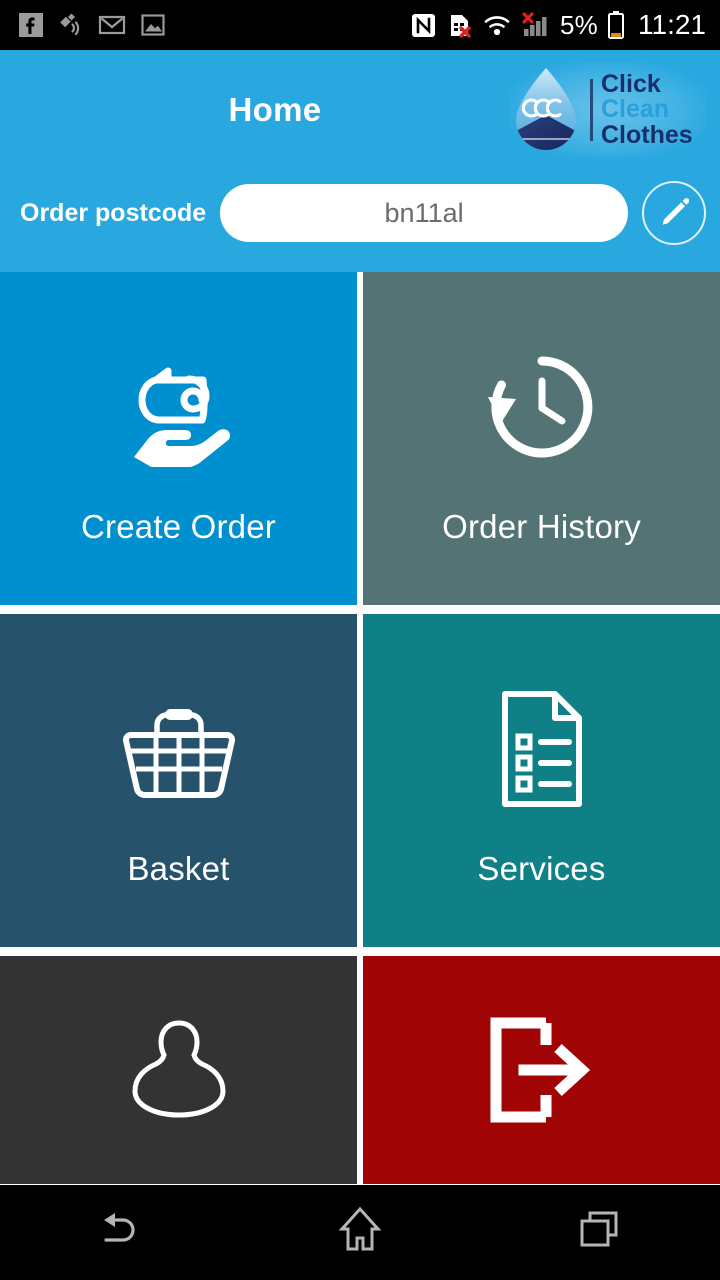  I want to click on tile-logout, so click(541, 1070).